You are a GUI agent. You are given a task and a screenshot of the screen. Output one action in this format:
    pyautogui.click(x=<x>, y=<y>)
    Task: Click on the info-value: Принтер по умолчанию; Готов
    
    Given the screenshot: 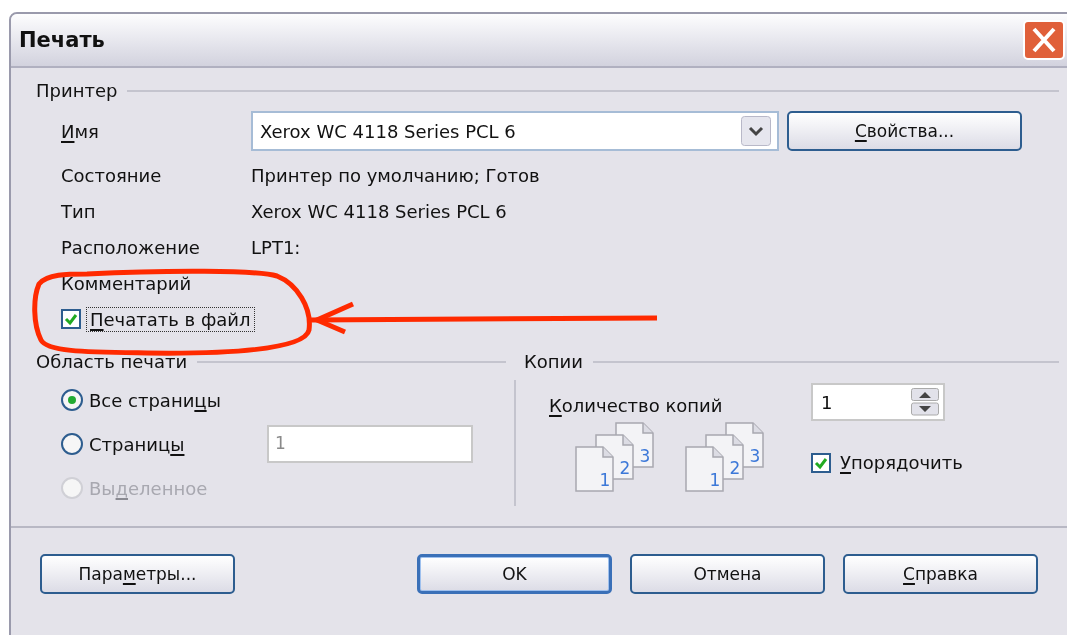 What is the action you would take?
    pyautogui.click(x=395, y=175)
    